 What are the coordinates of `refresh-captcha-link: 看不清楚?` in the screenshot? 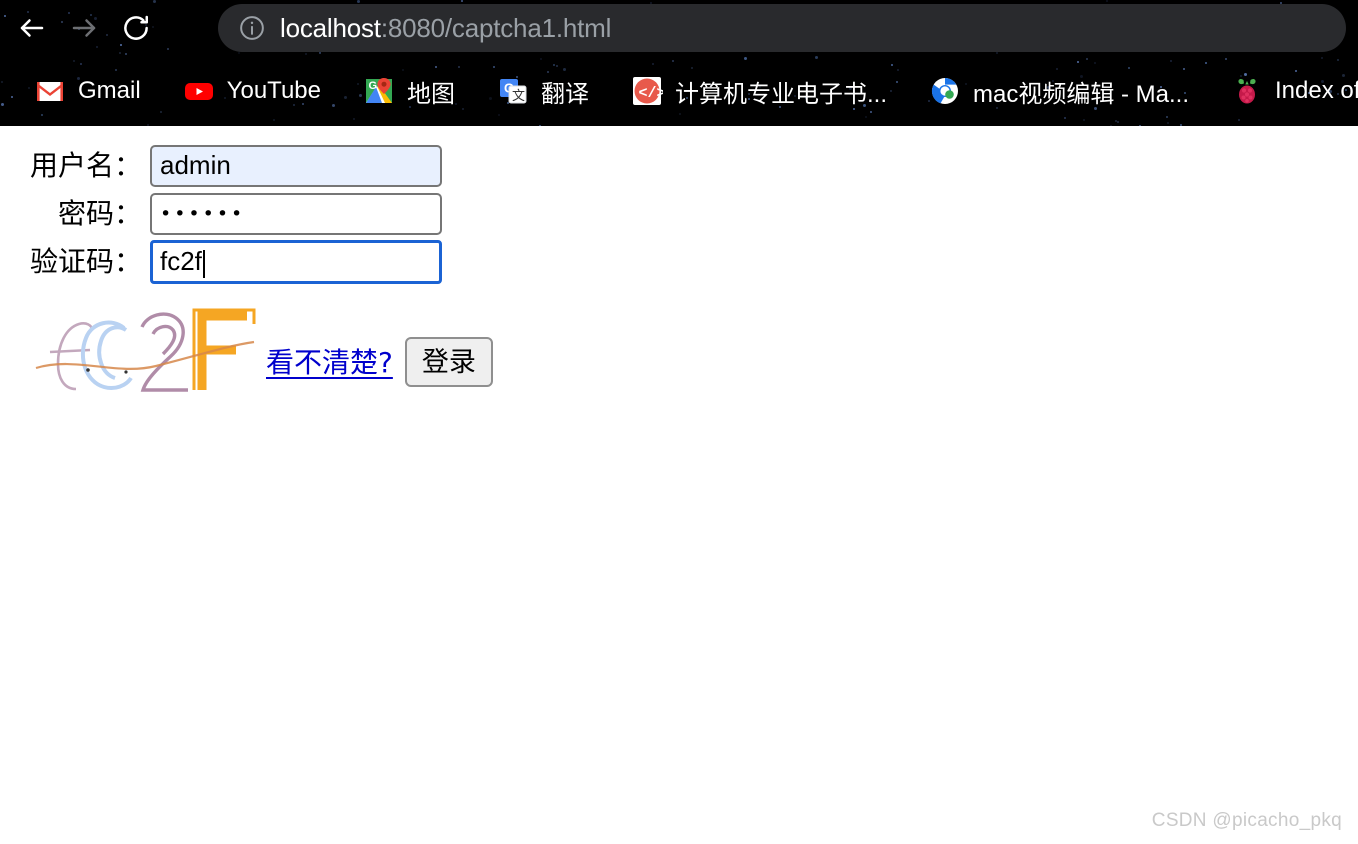 It's located at (329, 361).